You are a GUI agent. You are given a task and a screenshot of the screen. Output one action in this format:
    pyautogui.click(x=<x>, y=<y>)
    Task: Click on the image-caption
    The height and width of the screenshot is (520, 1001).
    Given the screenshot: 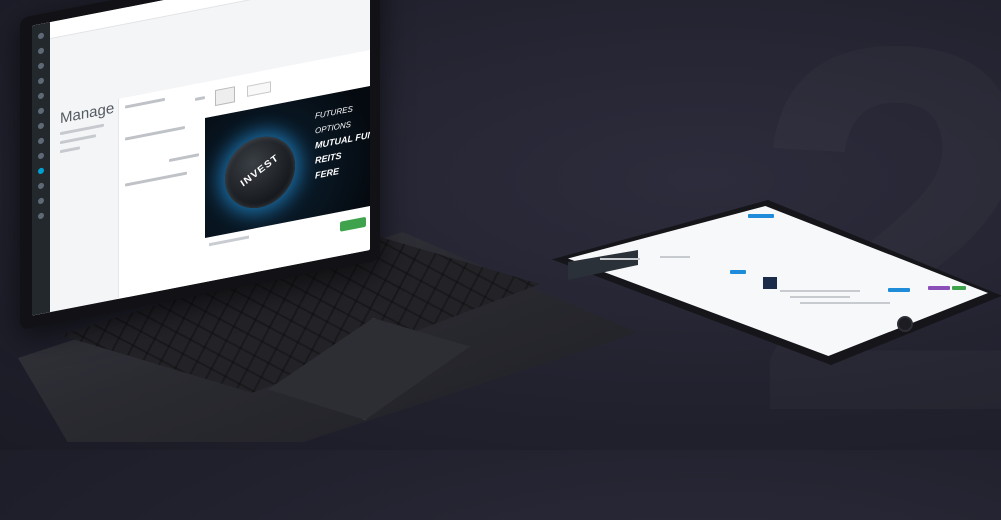 What is the action you would take?
    pyautogui.click(x=229, y=241)
    